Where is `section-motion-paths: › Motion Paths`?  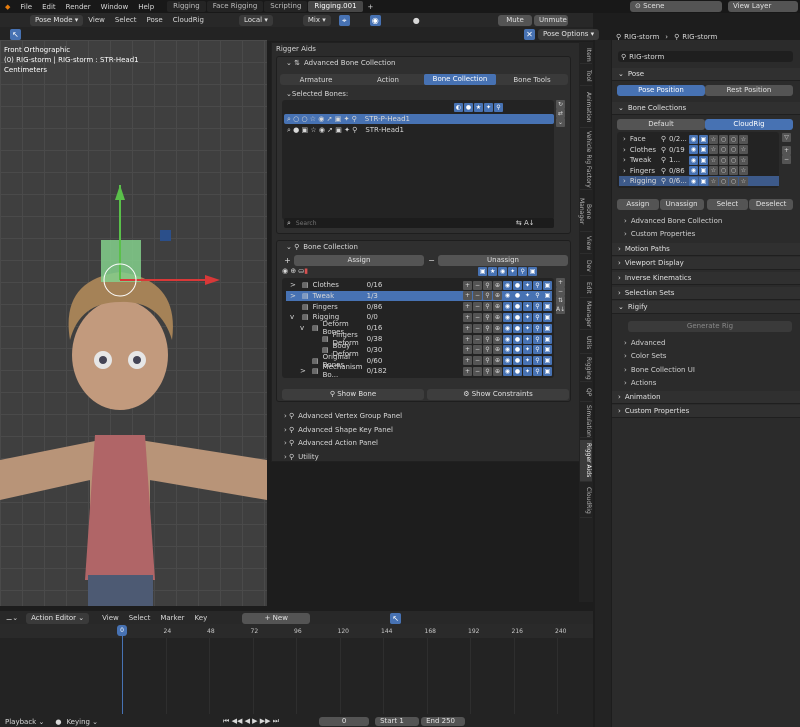
section-motion-paths: › Motion Paths is located at coordinates (706, 249).